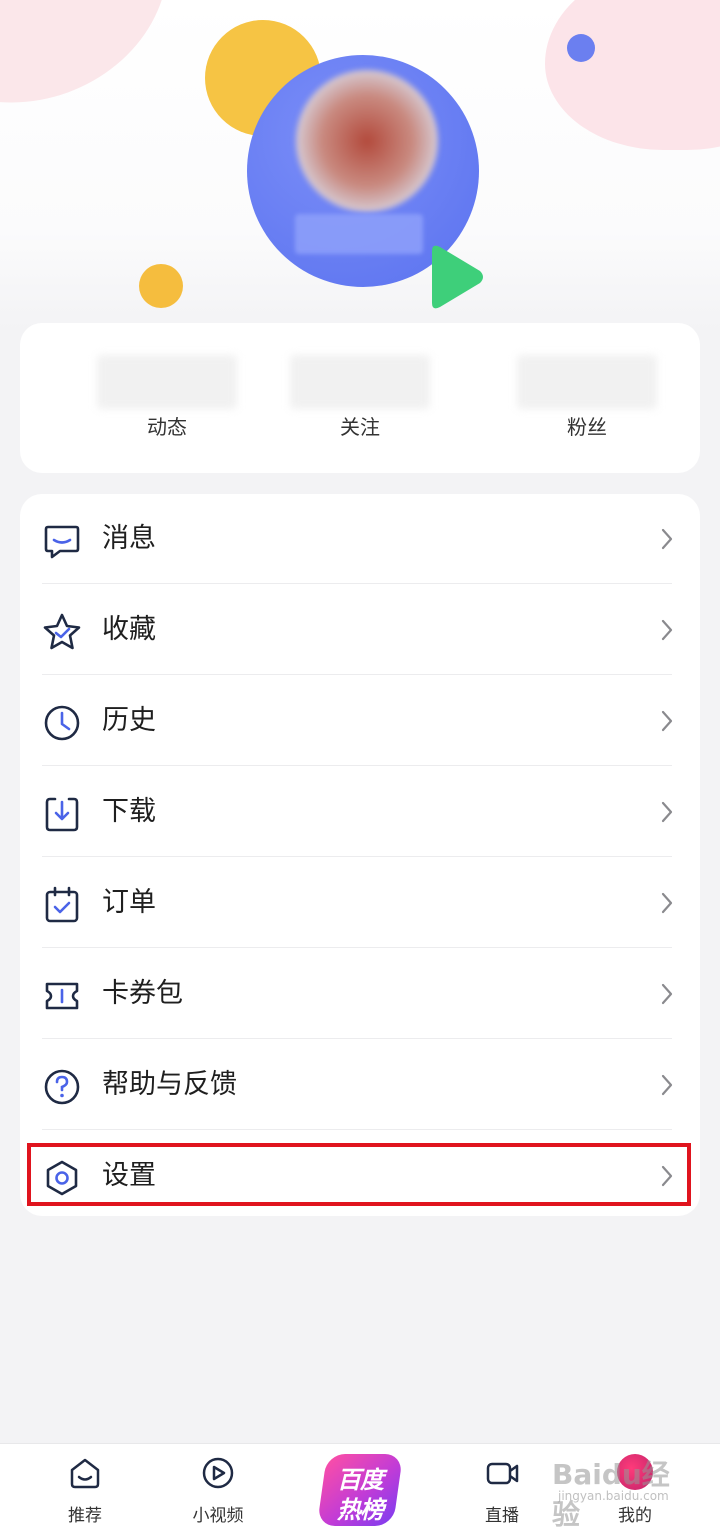 This screenshot has height=1527, width=720. Describe the element at coordinates (62, 723) in the screenshot. I see `clock-icon` at that location.